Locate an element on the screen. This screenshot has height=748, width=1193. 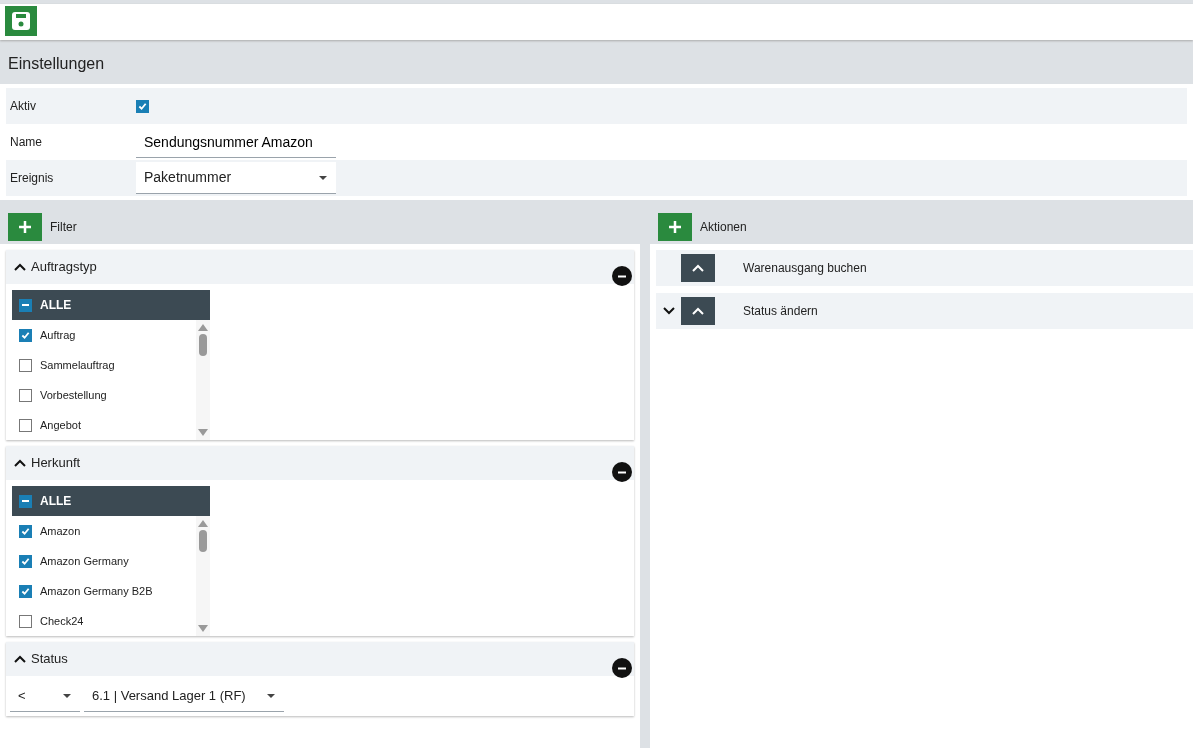
group-title: Auftragstyp is located at coordinates (64, 267).